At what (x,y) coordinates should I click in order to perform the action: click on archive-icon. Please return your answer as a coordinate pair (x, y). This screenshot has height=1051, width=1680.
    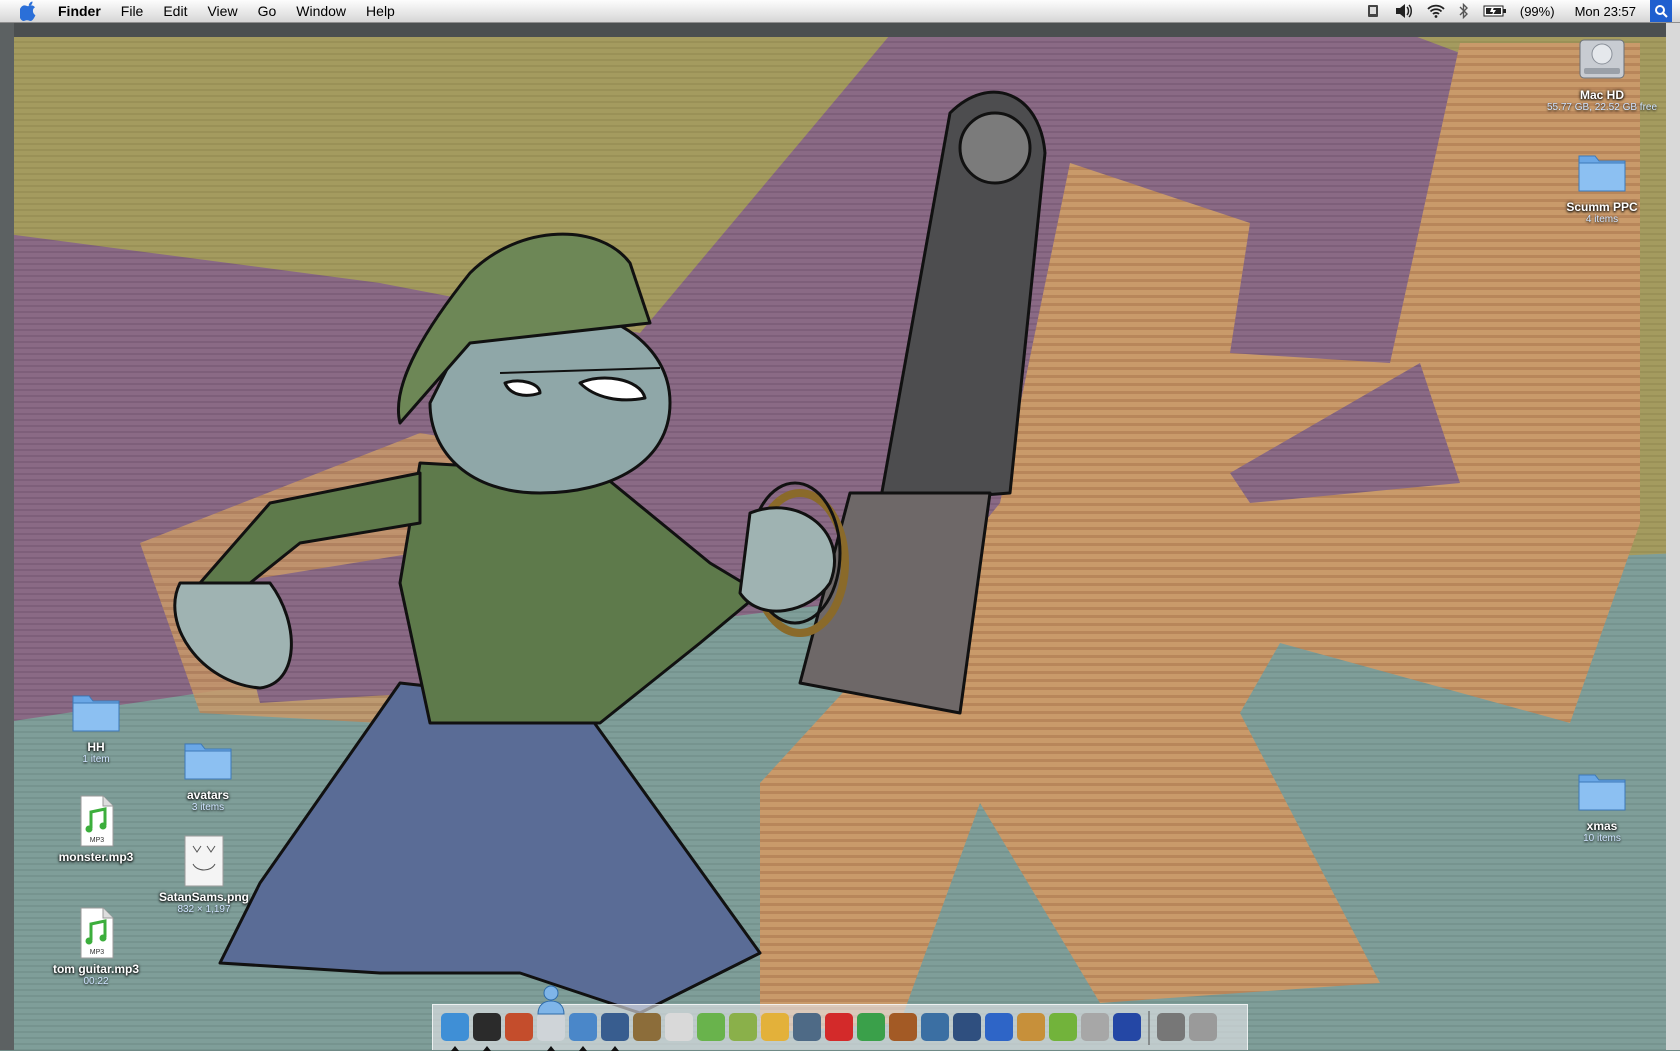
    Looking at the image, I should click on (647, 1026).